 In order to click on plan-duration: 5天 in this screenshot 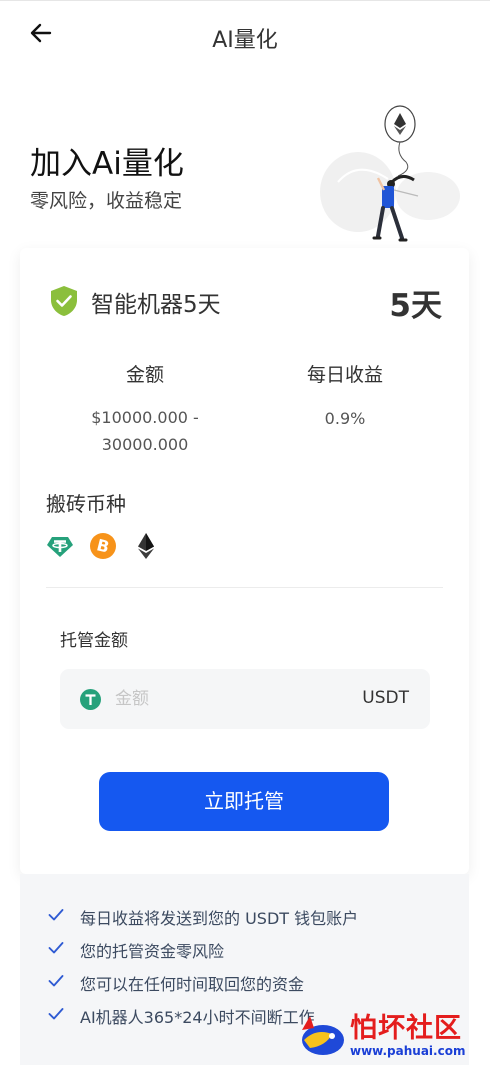, I will do `click(415, 306)`.